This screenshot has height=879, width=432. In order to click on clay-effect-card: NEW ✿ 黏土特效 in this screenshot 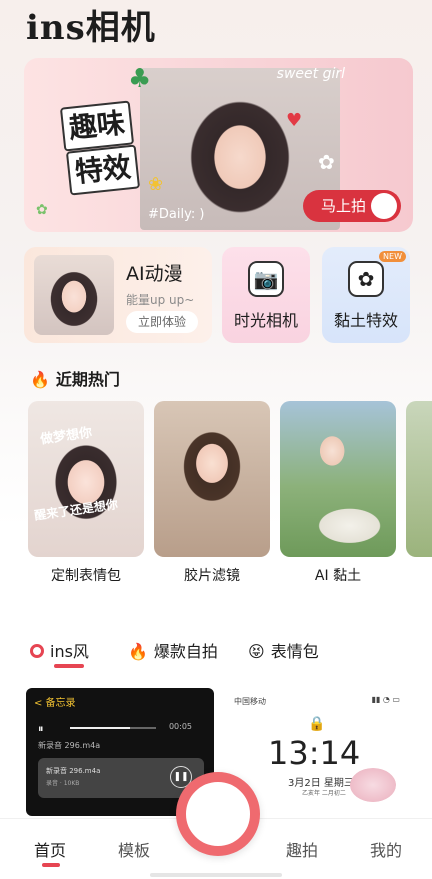, I will do `click(366, 295)`.